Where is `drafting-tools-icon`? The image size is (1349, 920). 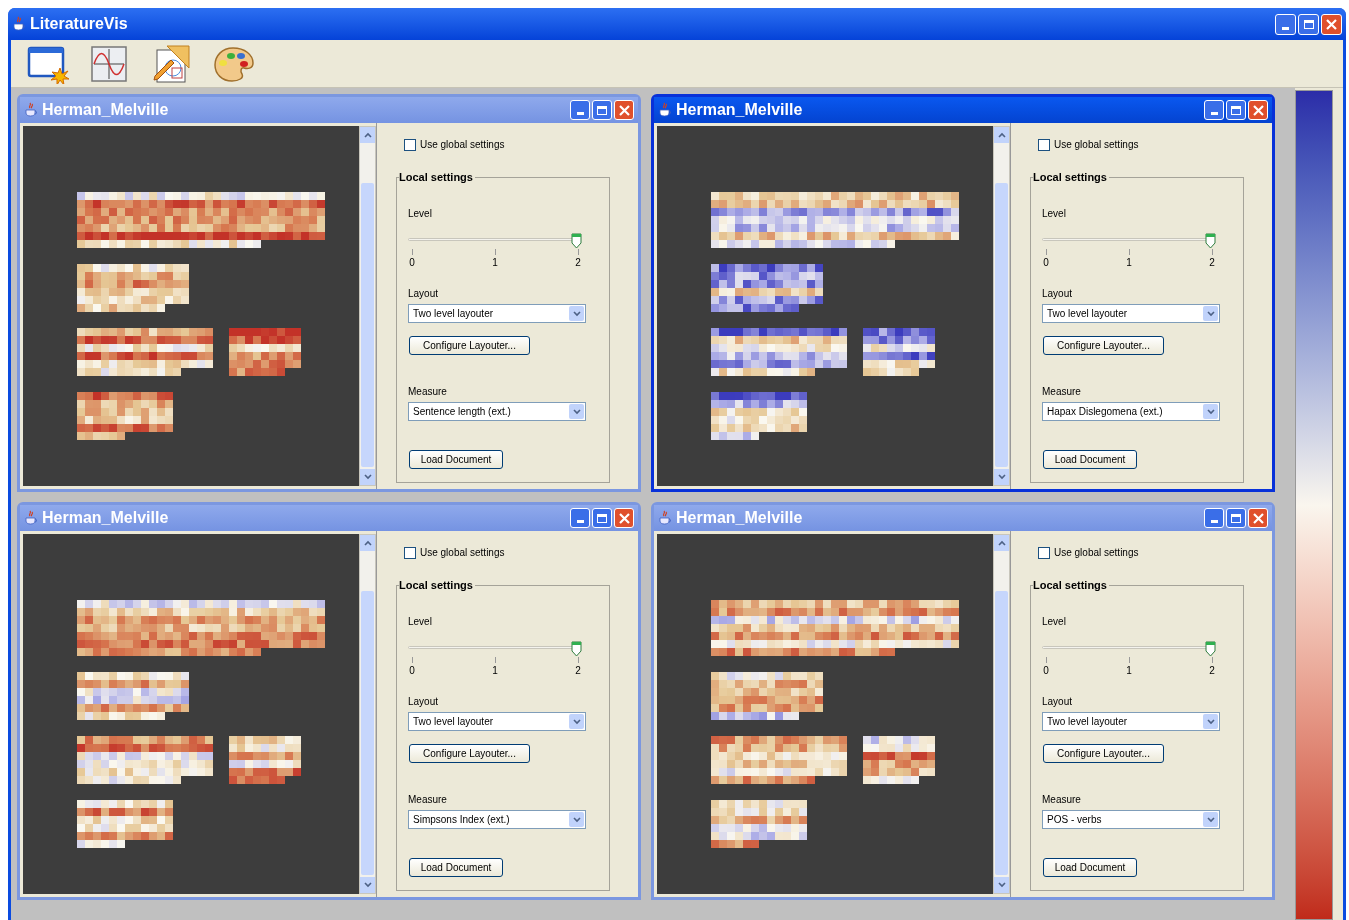 drafting-tools-icon is located at coordinates (172, 63).